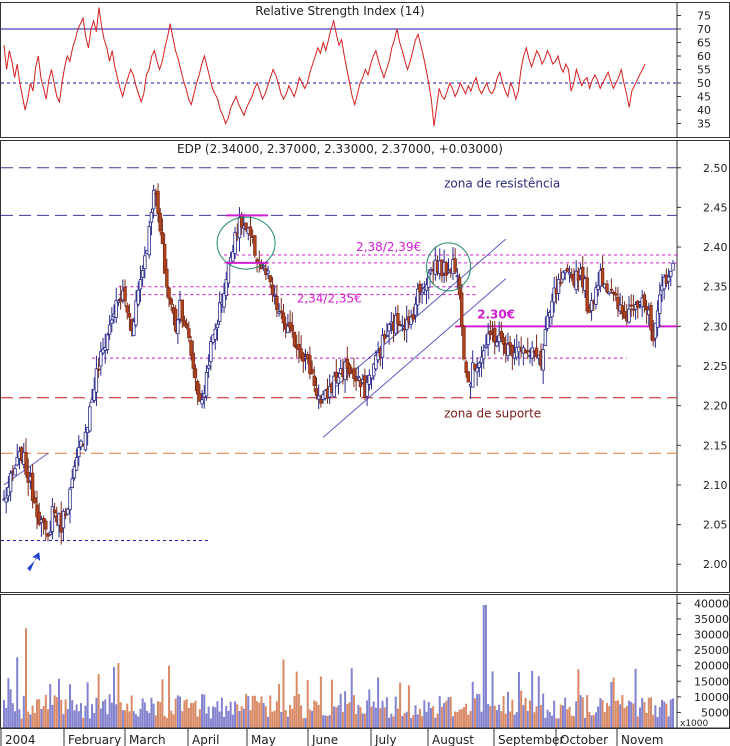 This screenshot has width=730, height=746. I want to click on month-label: May, so click(263, 739).